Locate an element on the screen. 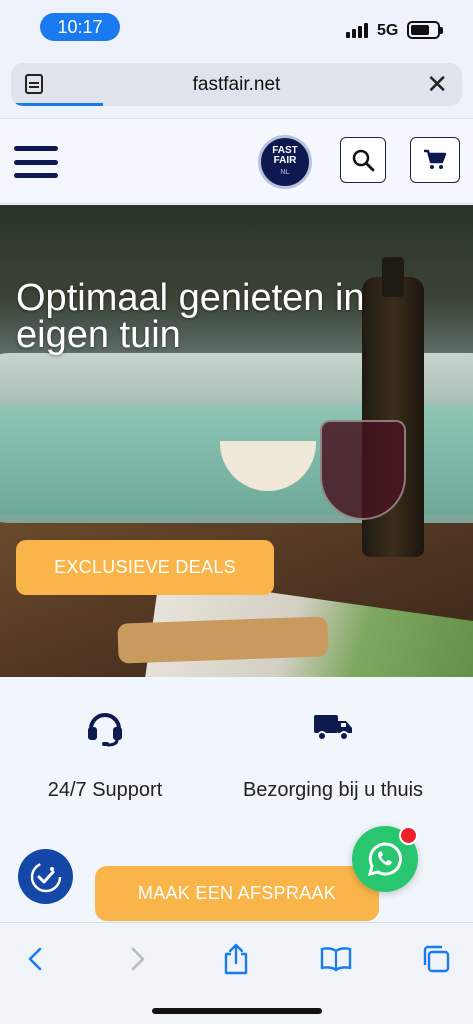 Image resolution: width=473 pixels, height=1024 pixels. site-header: FAST FAIR NL is located at coordinates (236, 161).